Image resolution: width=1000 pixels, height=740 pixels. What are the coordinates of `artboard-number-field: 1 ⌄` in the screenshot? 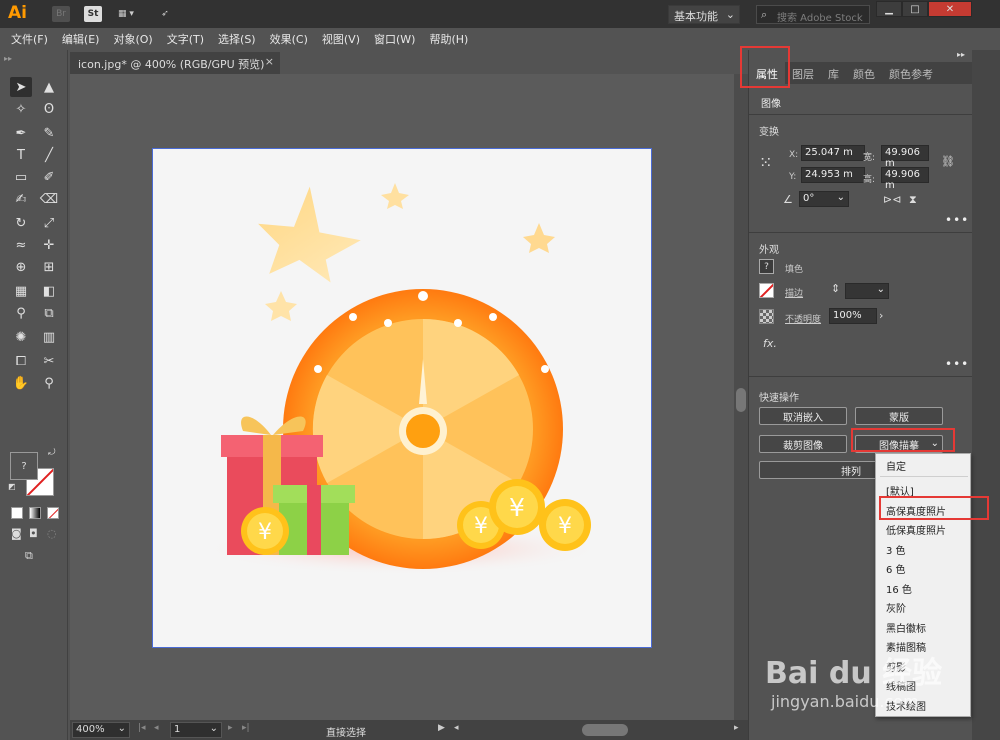 It's located at (196, 730).